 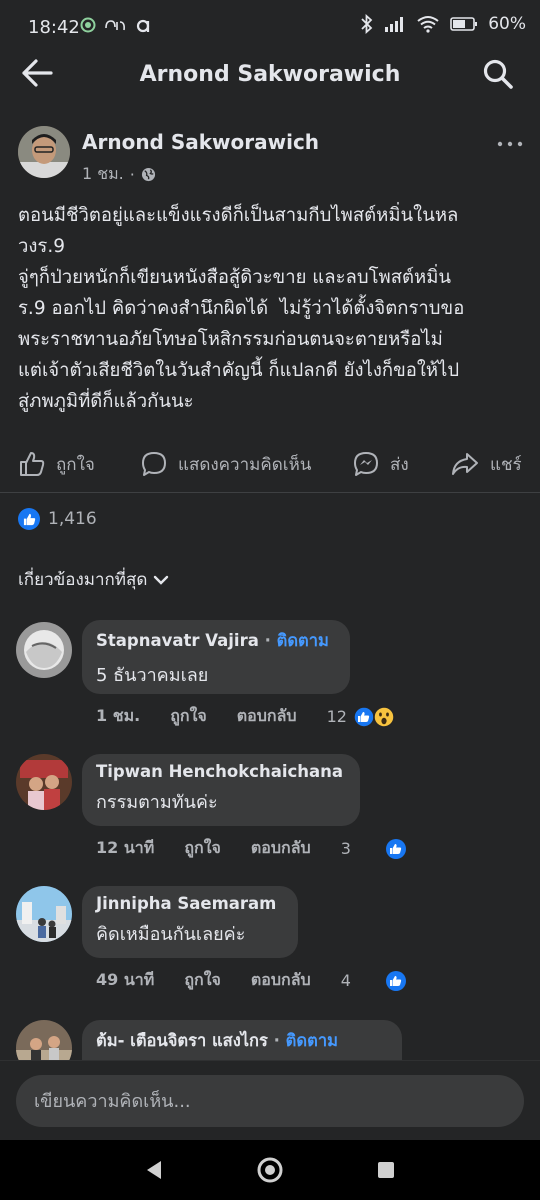 I want to click on comment-reactions: 12, so click(x=360, y=716).